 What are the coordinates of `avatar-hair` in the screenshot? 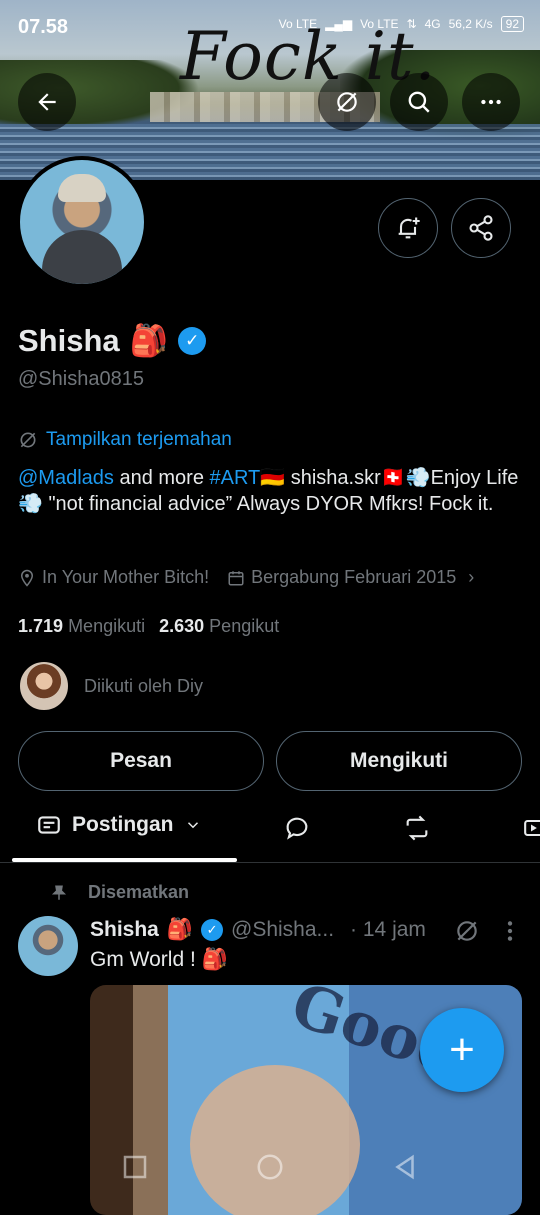 It's located at (82, 188).